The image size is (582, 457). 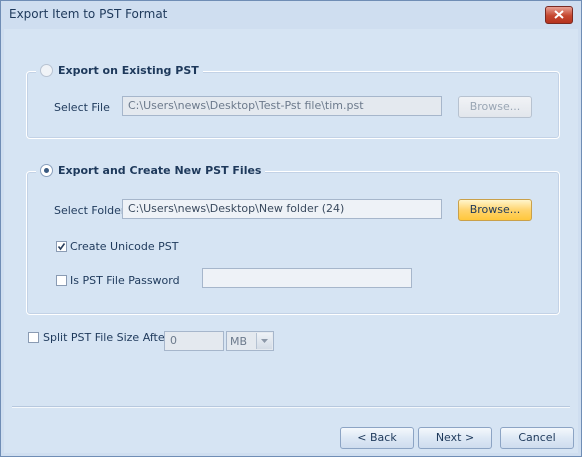 What do you see at coordinates (537, 438) in the screenshot?
I see `cancel-button: Cancel` at bounding box center [537, 438].